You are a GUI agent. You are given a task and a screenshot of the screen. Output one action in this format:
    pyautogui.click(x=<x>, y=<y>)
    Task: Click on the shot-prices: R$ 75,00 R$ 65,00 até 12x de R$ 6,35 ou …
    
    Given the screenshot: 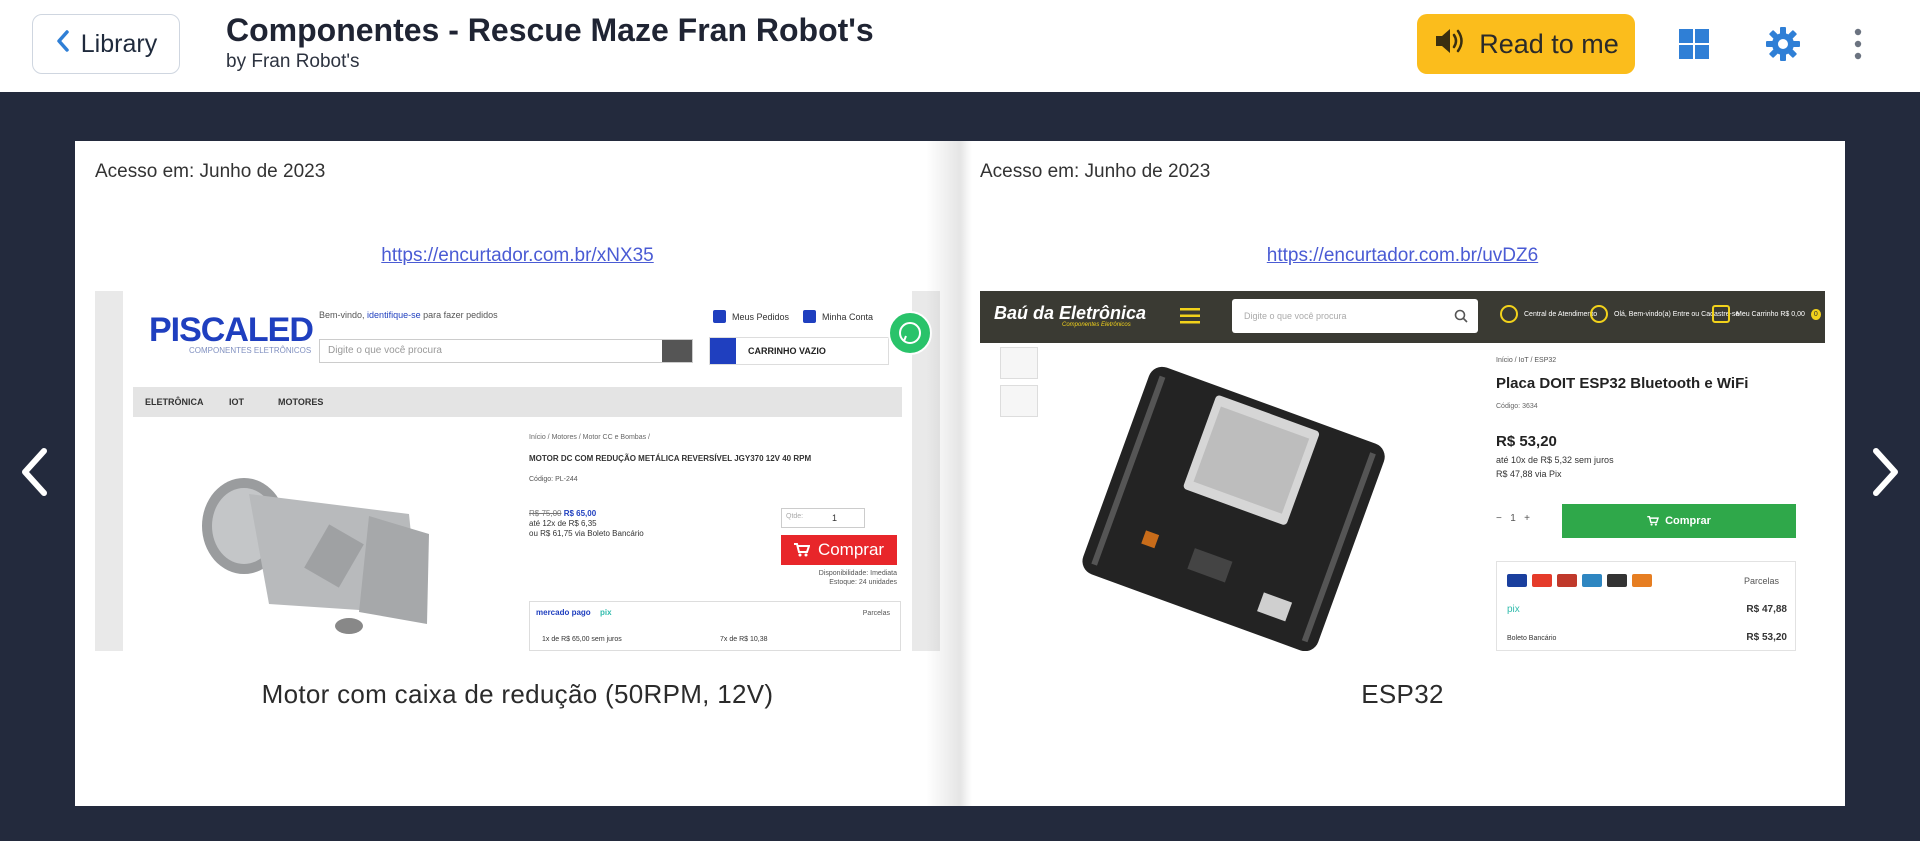 What is the action you would take?
    pyautogui.click(x=586, y=523)
    